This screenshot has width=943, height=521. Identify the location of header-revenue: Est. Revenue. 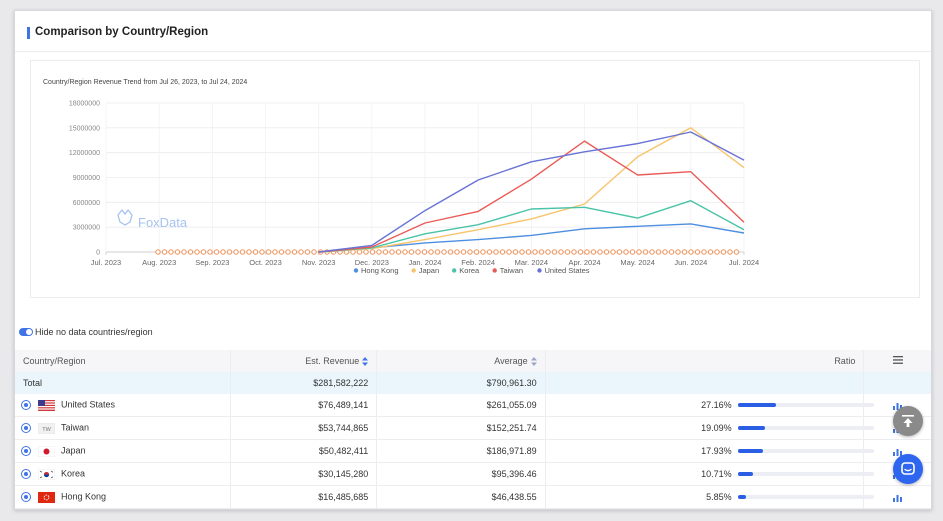
(304, 361).